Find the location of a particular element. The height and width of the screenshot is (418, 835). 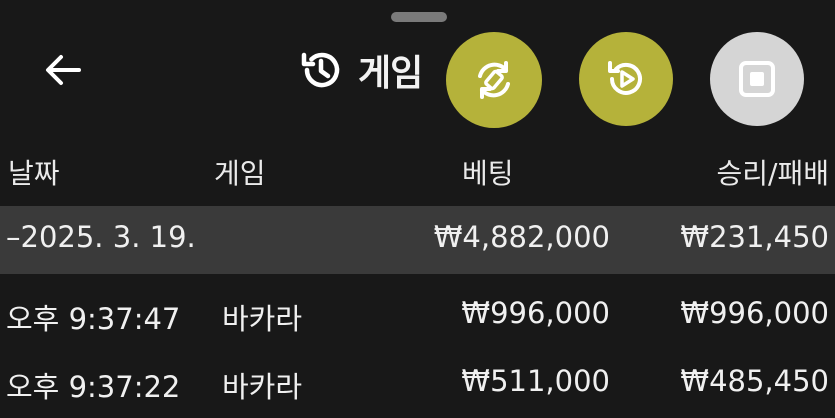

play-circle-icon is located at coordinates (625, 78).